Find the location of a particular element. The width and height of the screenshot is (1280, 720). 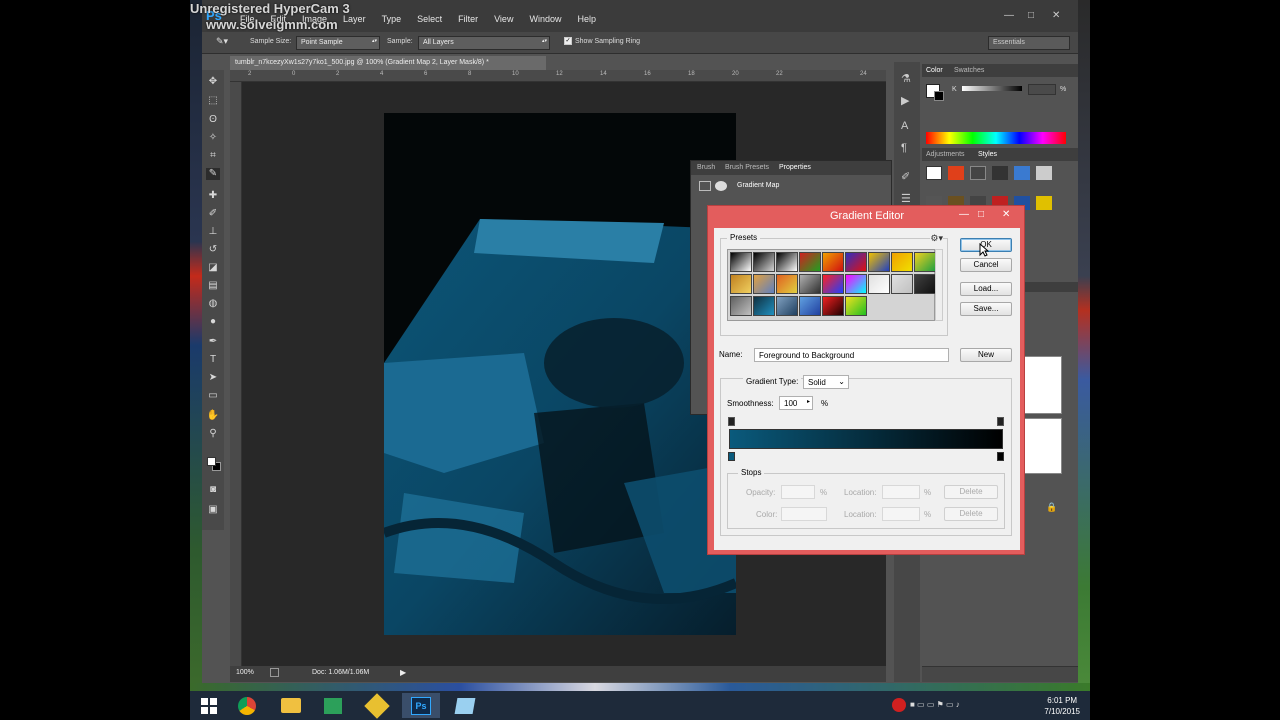

tab-color: Color is located at coordinates (934, 70).